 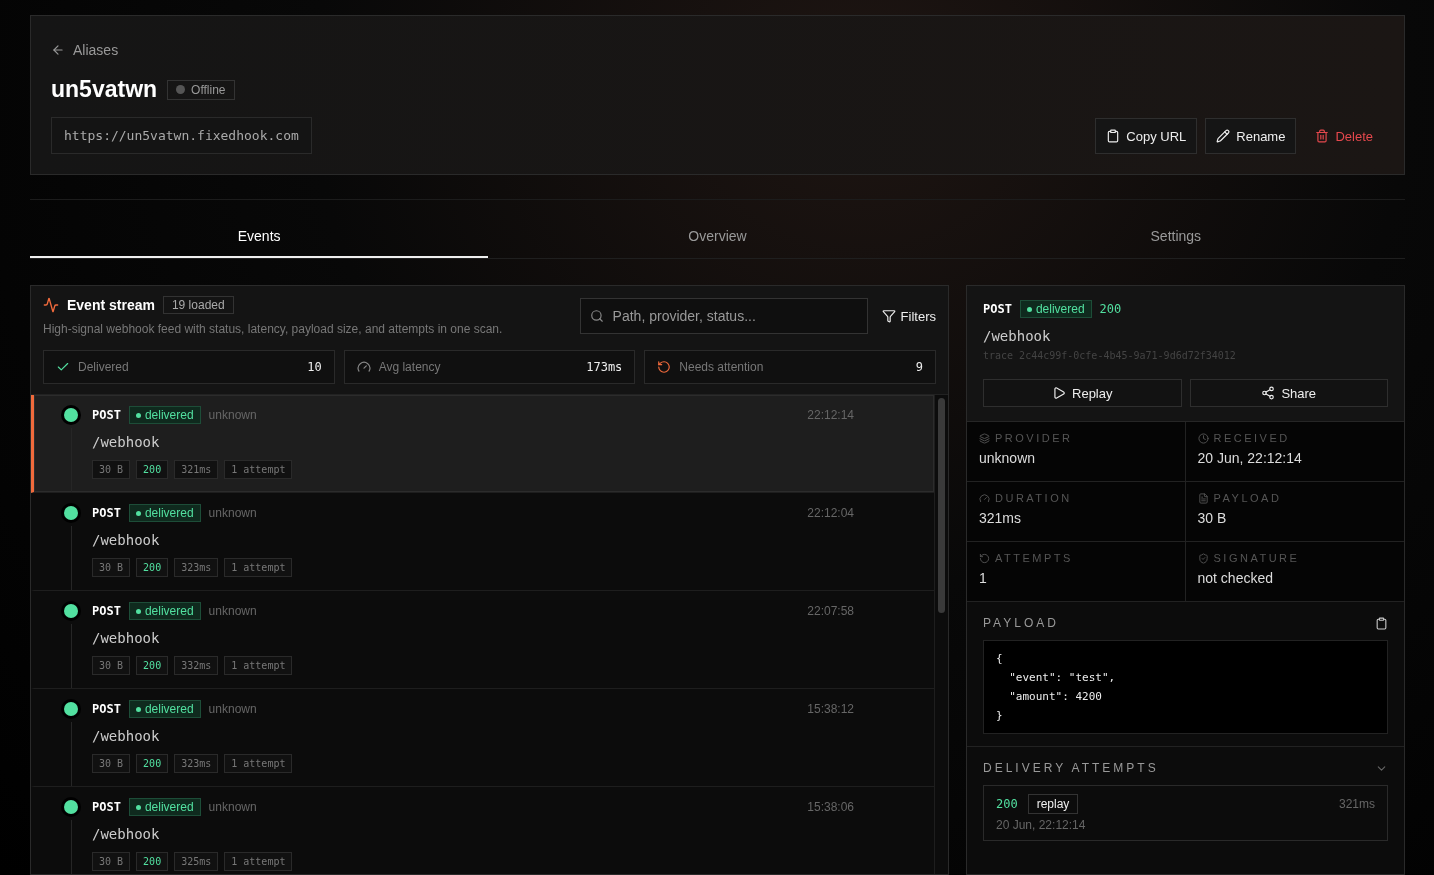 What do you see at coordinates (104, 89) in the screenshot?
I see `alias-title: un5vatwn` at bounding box center [104, 89].